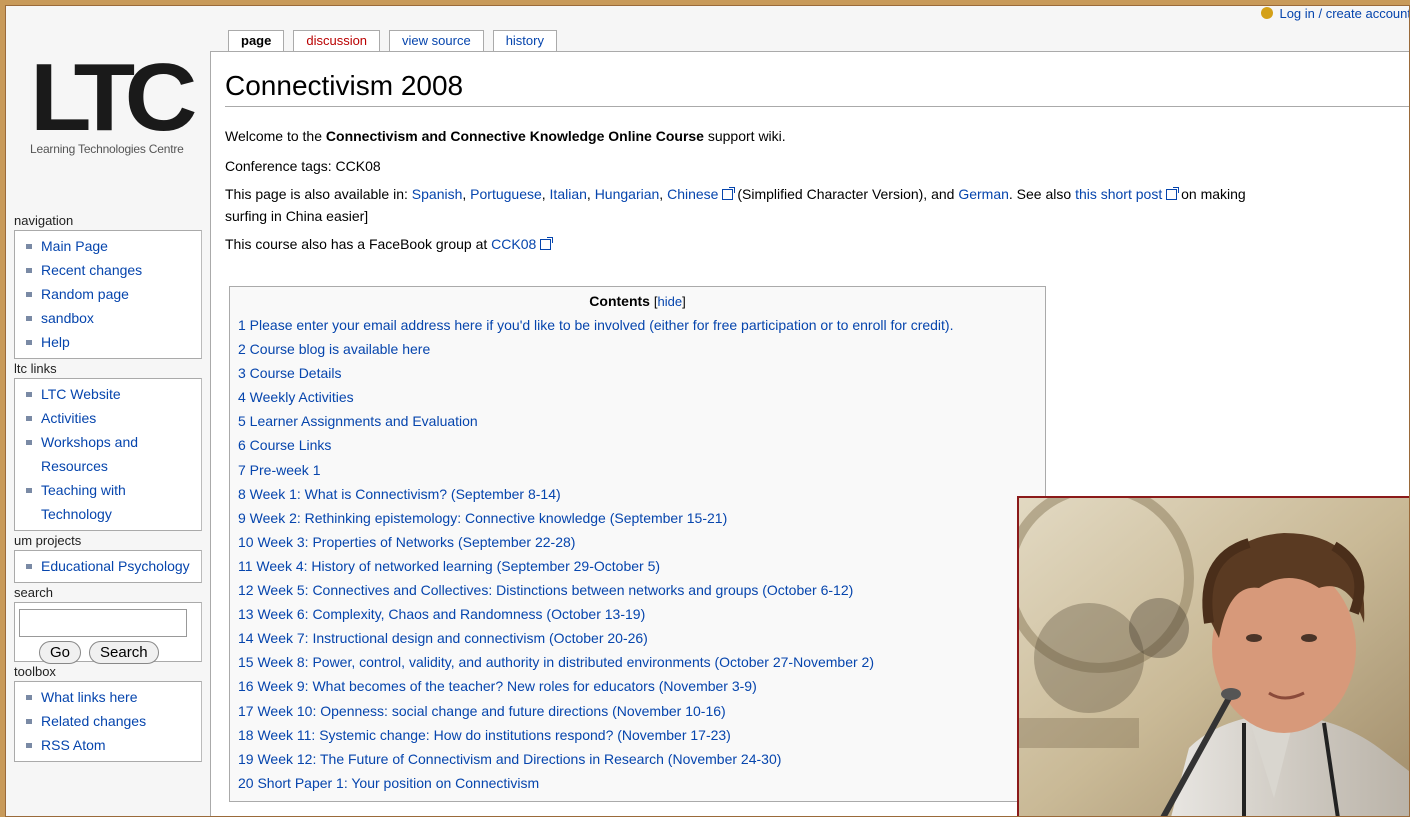  Describe the element at coordinates (637, 421) in the screenshot. I see `toc-item: 5 Learner Assignments and Evaluation` at that location.